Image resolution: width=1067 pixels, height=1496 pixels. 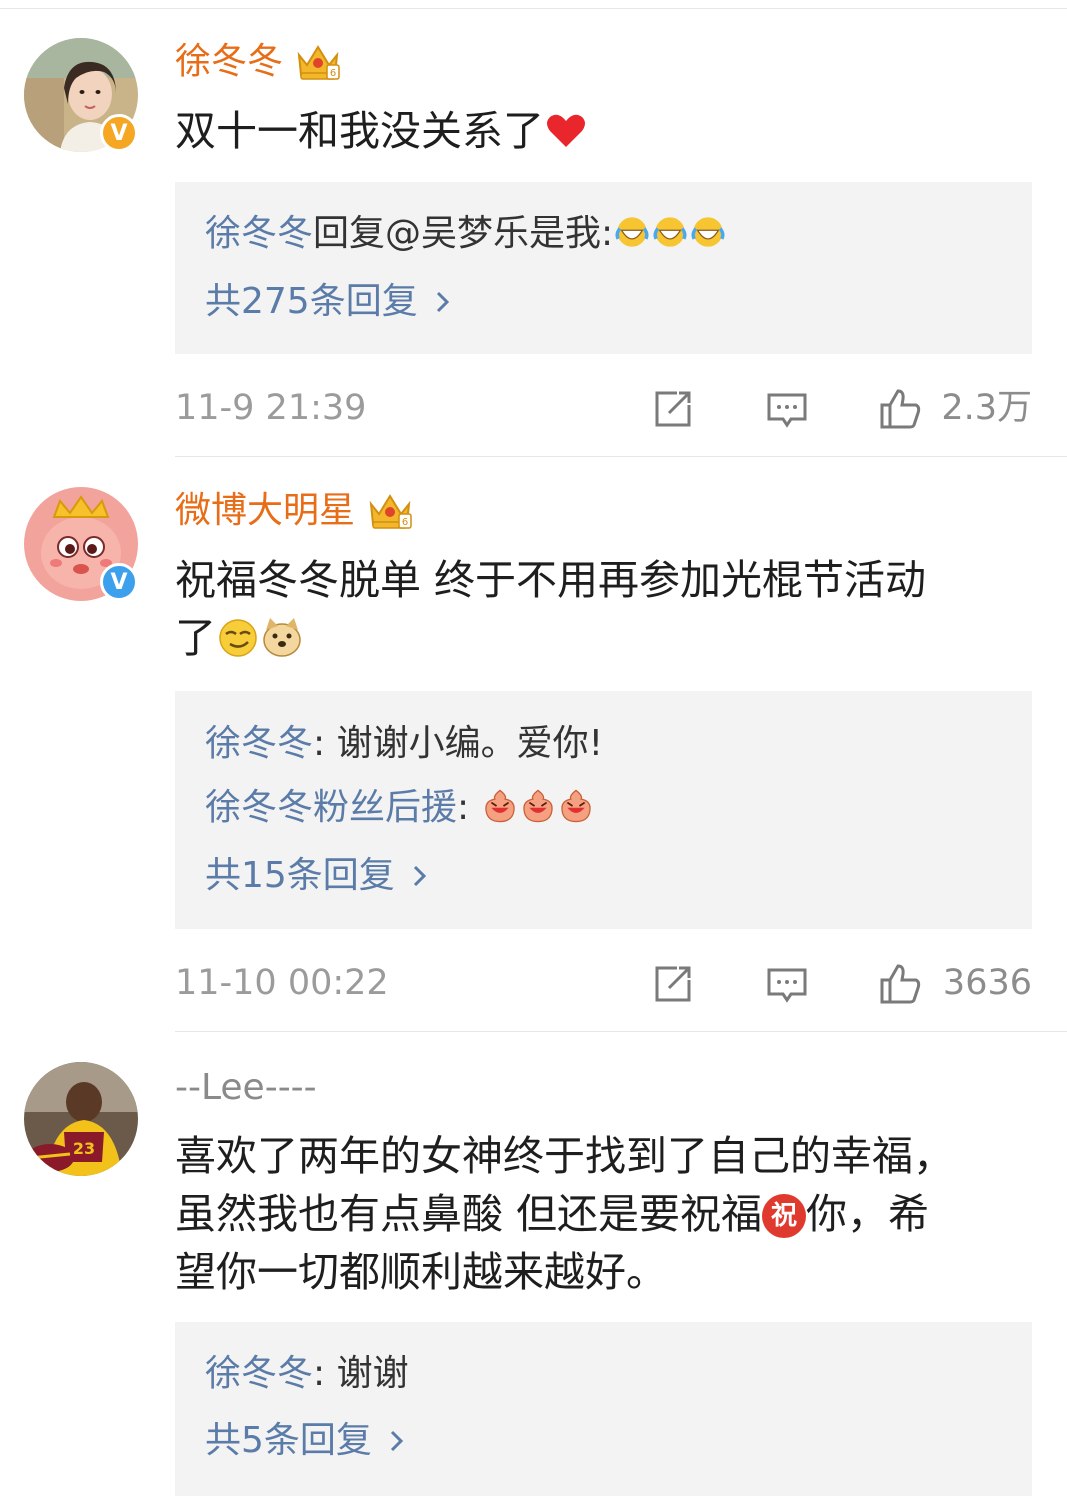 I want to click on more-replies-link: 共5条回复, so click(x=306, y=1441).